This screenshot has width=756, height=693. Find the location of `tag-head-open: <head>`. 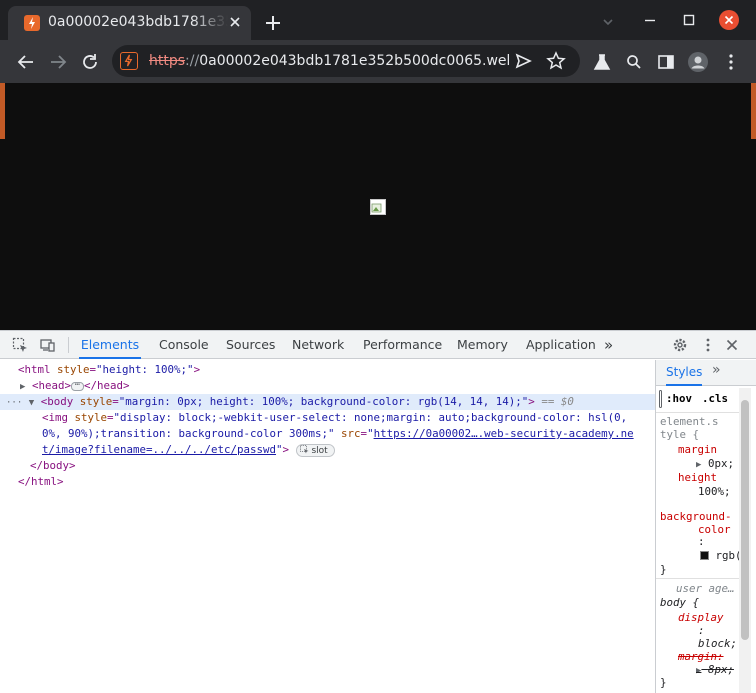

tag-head-open: <head> is located at coordinates (51, 385).